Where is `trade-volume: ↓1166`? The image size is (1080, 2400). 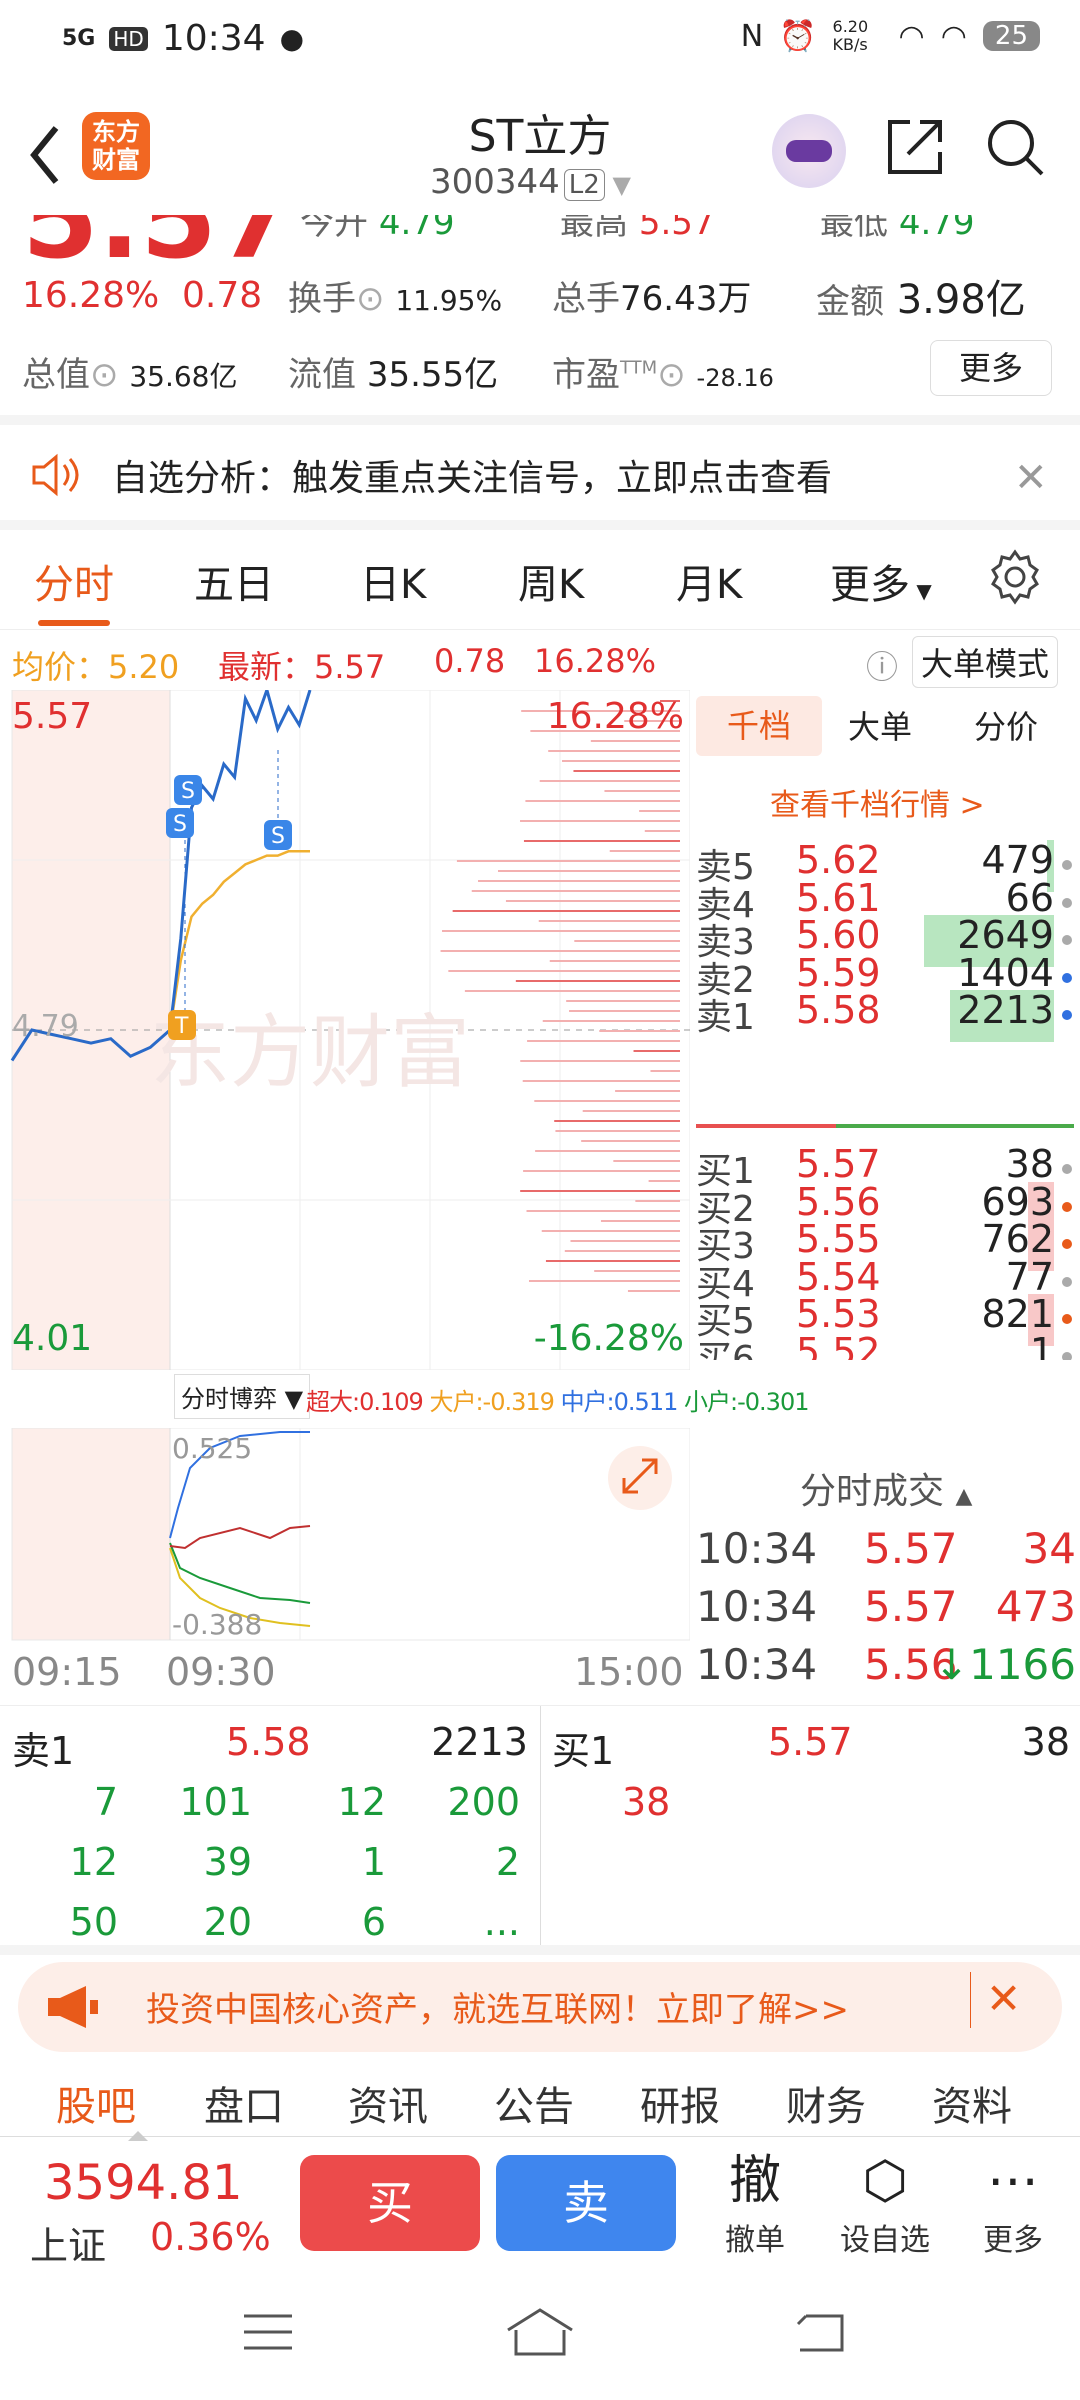 trade-volume: ↓1166 is located at coordinates (1004, 1664).